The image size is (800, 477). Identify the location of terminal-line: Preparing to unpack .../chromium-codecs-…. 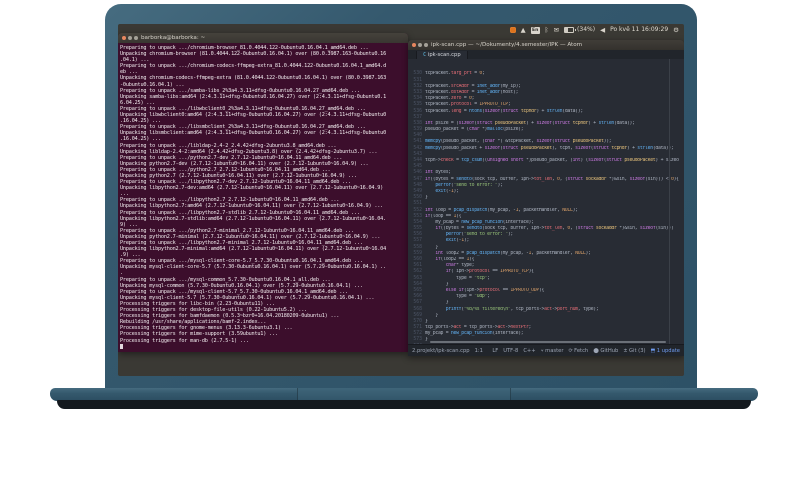
(253, 66).